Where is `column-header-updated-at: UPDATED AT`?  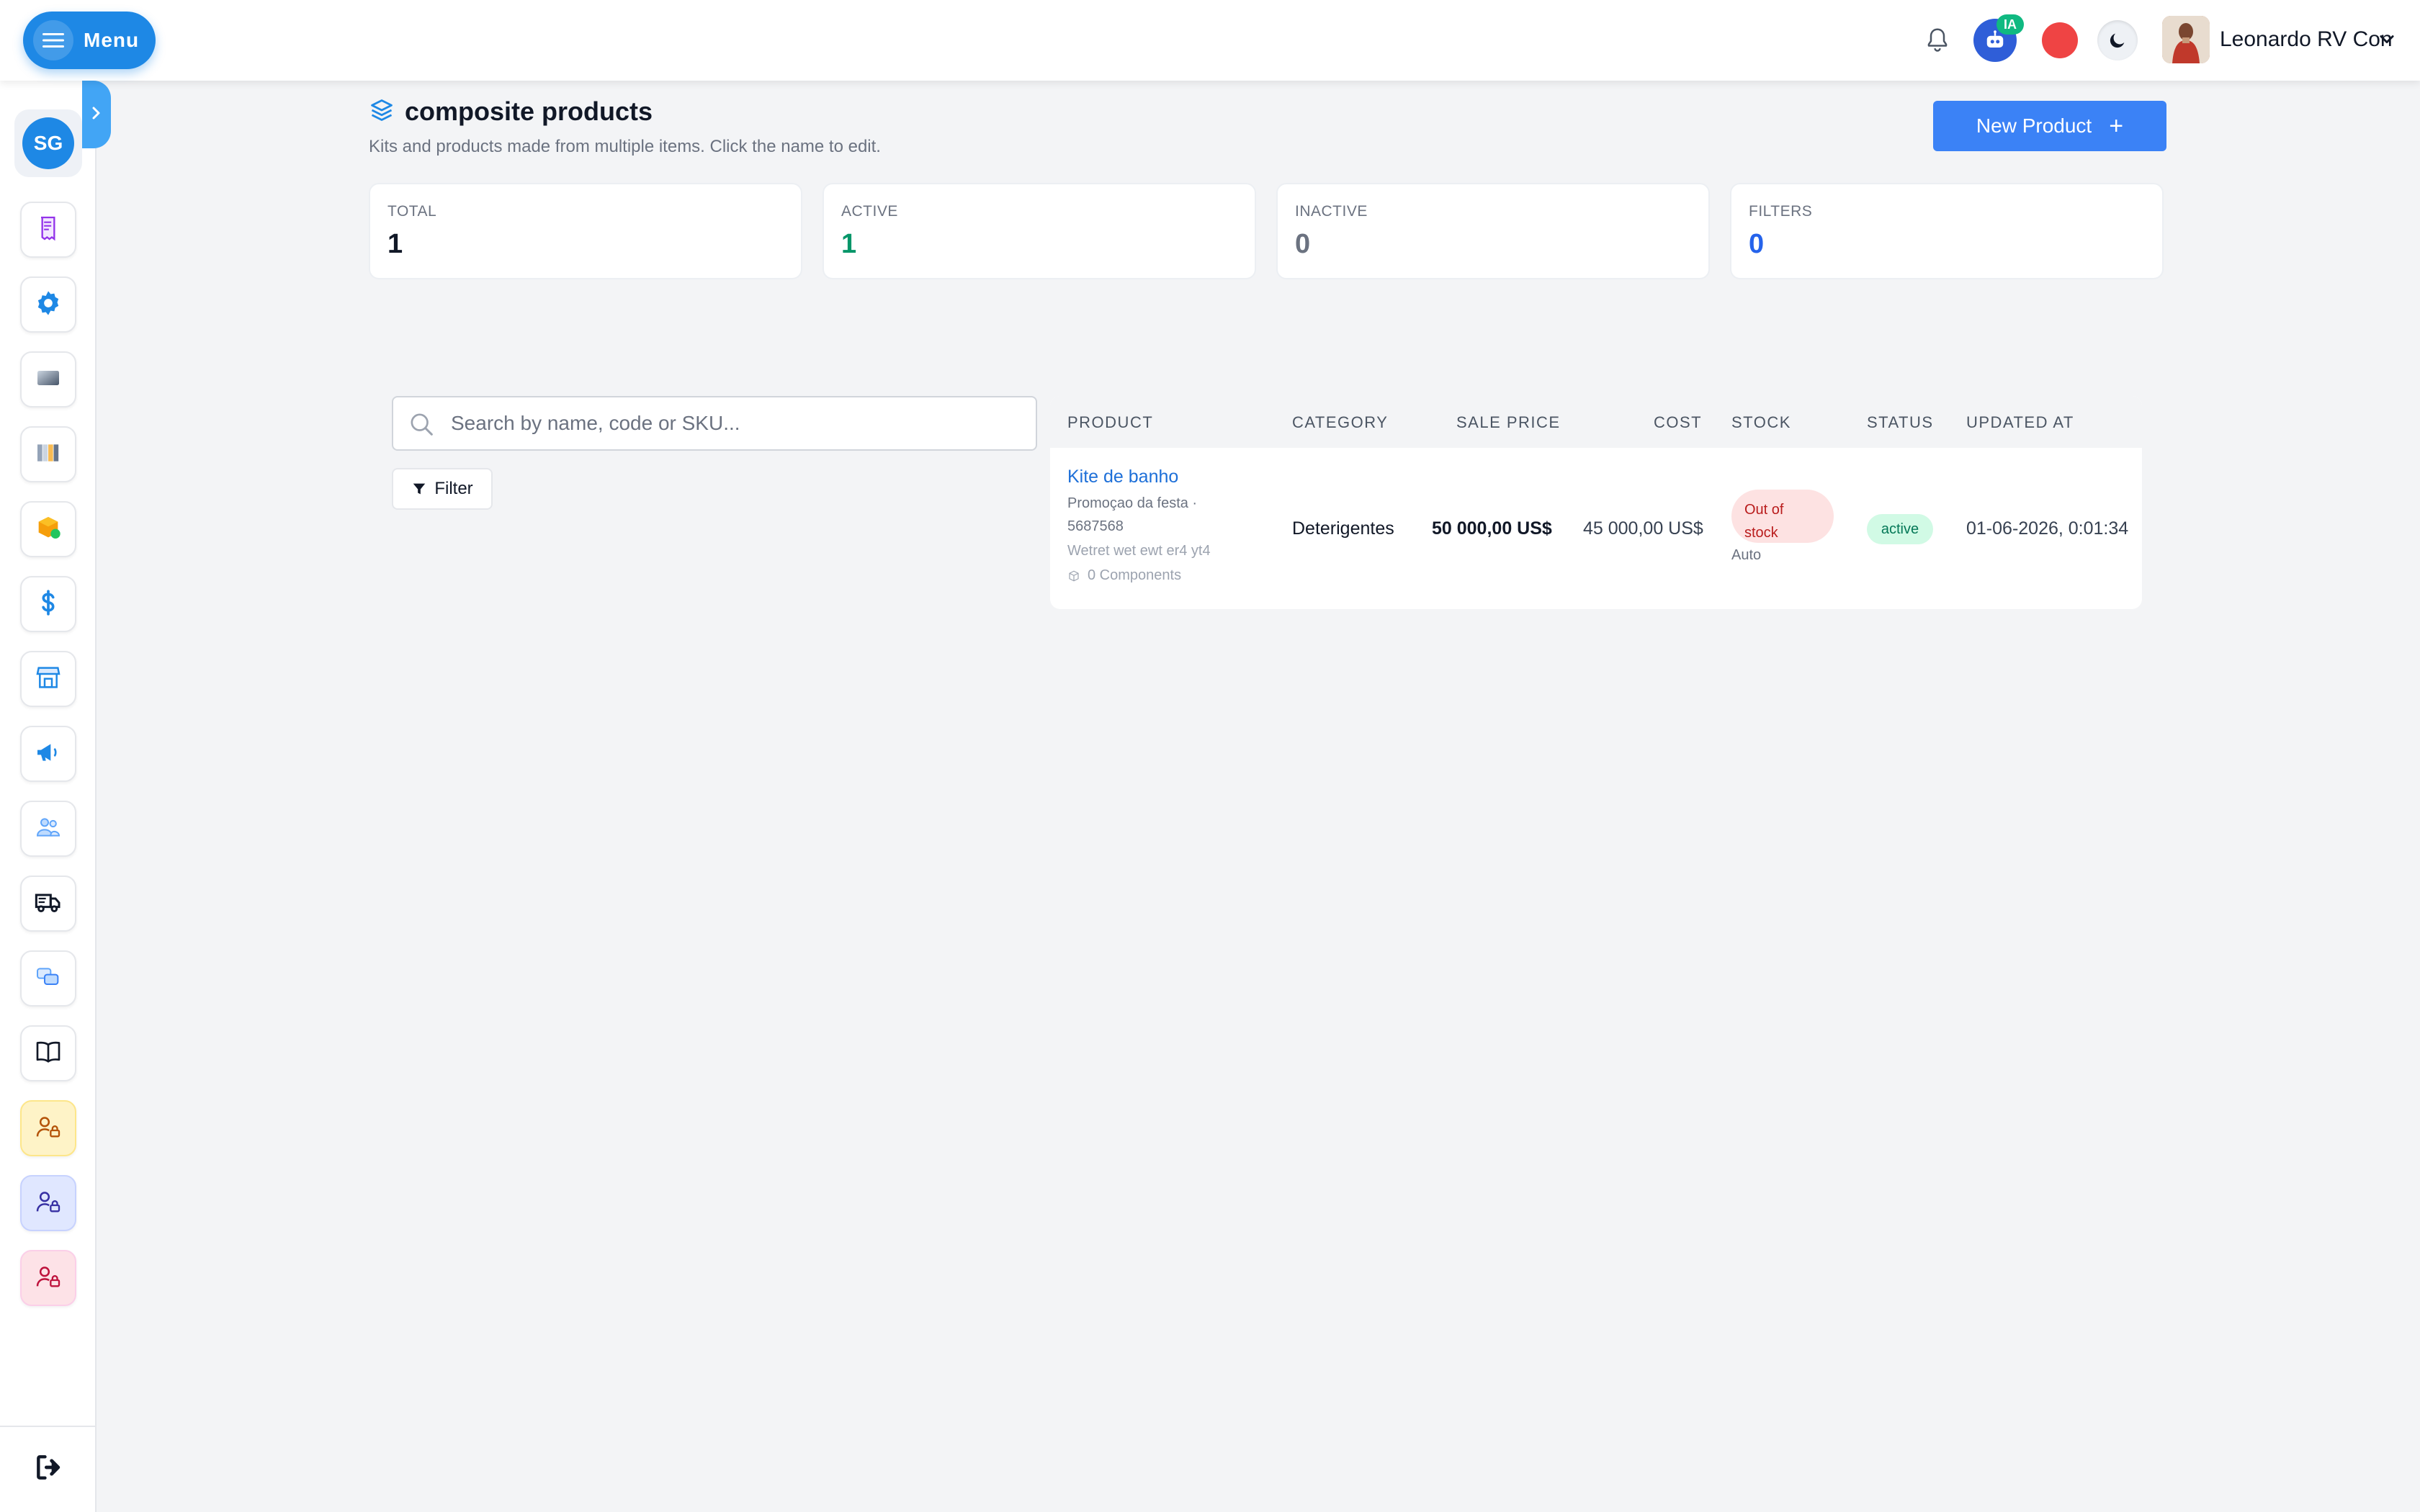 column-header-updated-at: UPDATED AT is located at coordinates (2020, 422).